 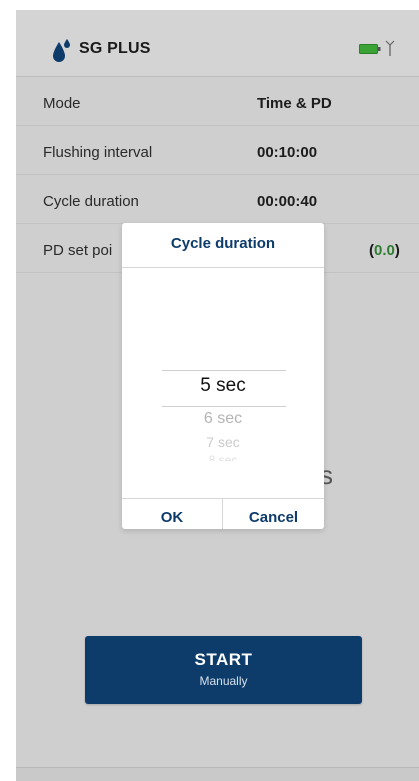 What do you see at coordinates (217, 43) in the screenshot?
I see `app-header: SG PLUS` at bounding box center [217, 43].